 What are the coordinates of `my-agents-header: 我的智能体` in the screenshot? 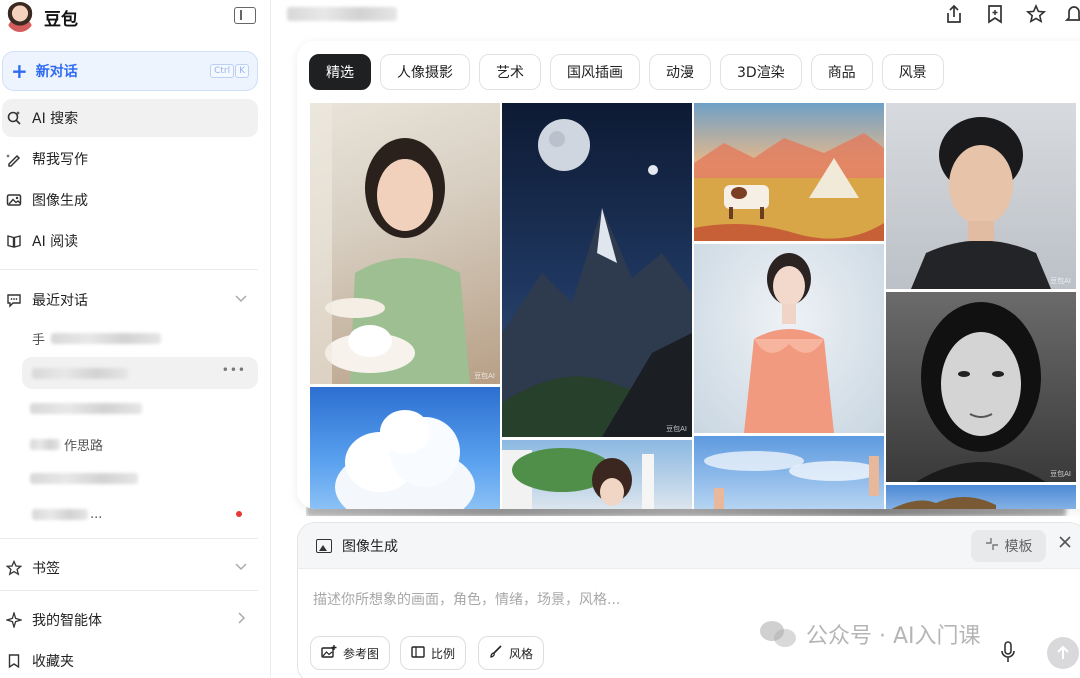 It's located at (130, 620).